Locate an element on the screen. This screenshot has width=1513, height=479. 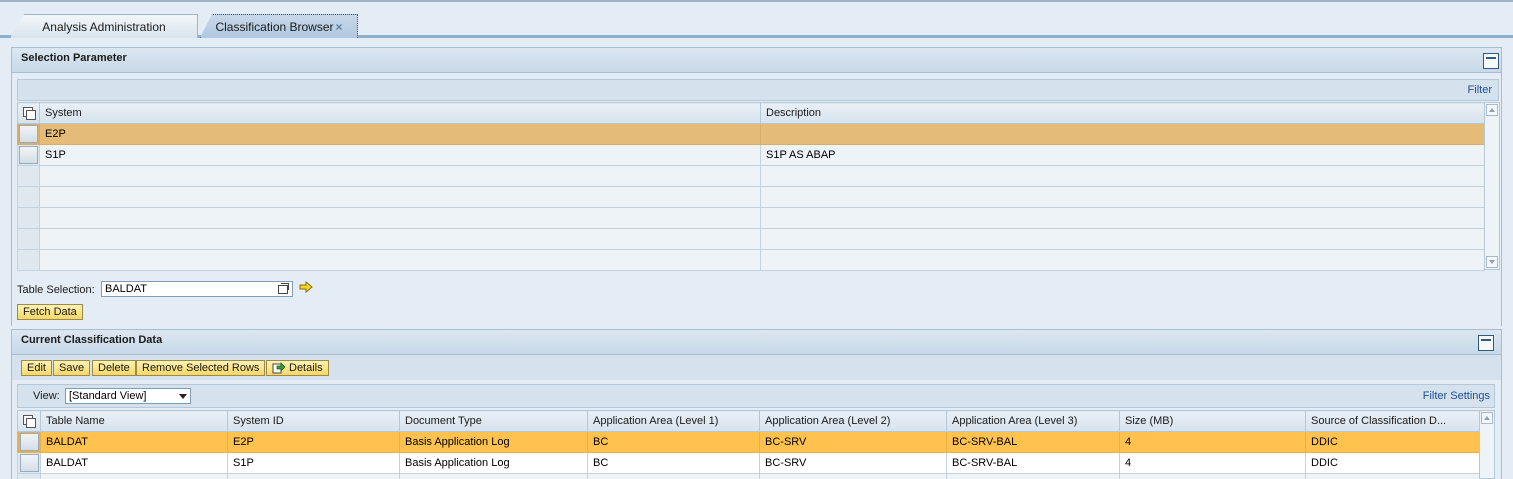
details-button: Details is located at coordinates (297, 368).